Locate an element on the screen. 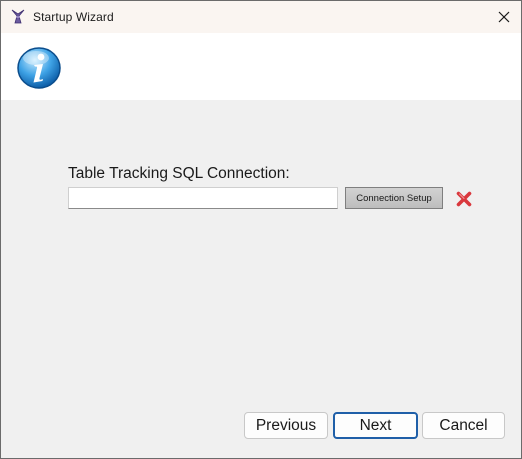 This screenshot has width=522, height=459. close-icon is located at coordinates (504, 17).